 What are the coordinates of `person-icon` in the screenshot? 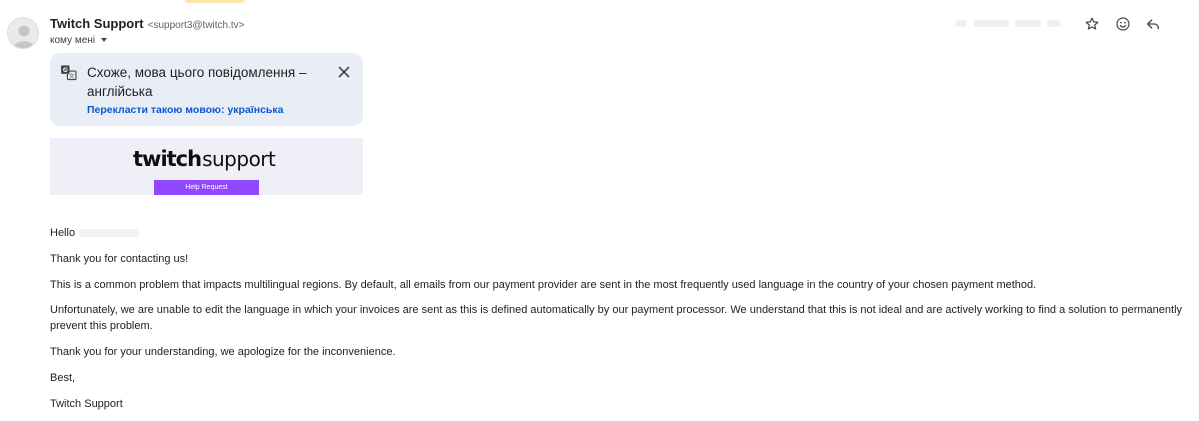 It's located at (23, 33).